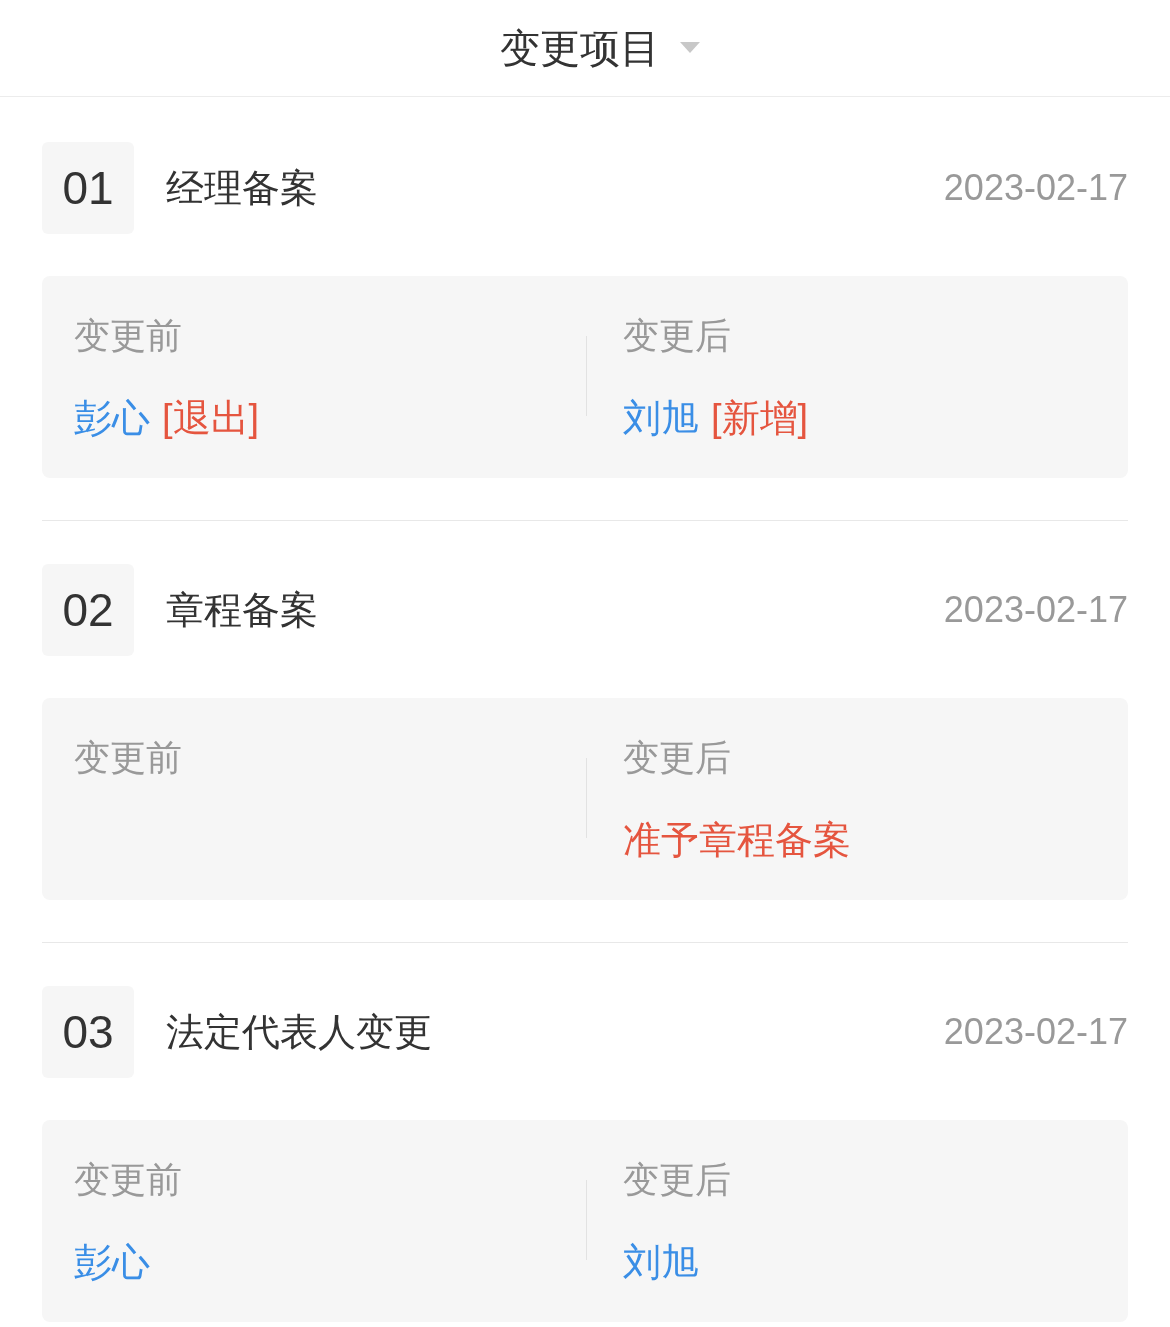 The image size is (1170, 1327). I want to click on change-status: 准予章程备案, so click(737, 840).